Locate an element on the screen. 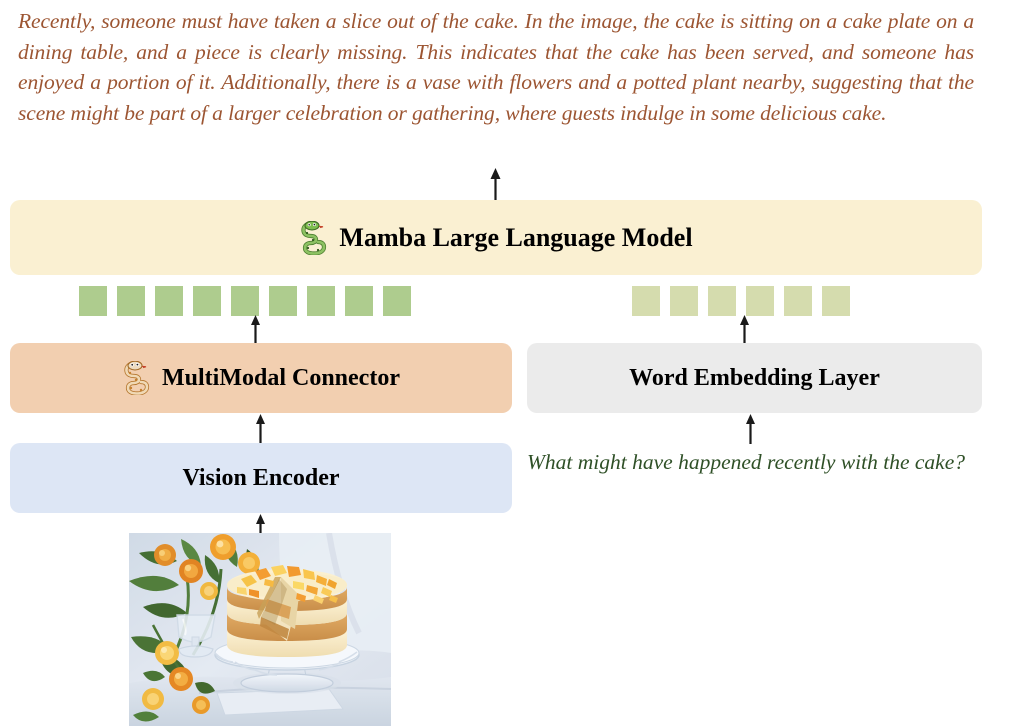 The image size is (1024, 726). orange-snake-icon is located at coordinates (137, 378).